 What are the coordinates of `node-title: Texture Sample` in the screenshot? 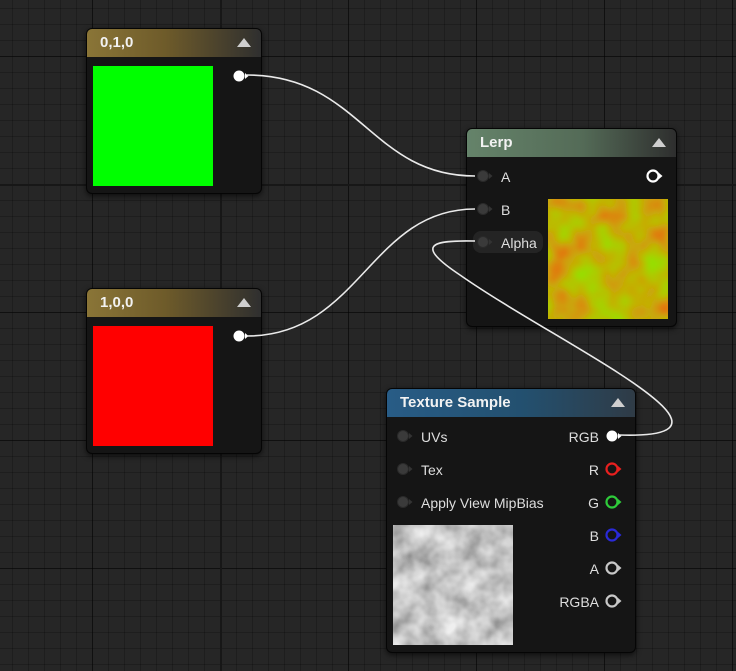 It's located at (511, 403).